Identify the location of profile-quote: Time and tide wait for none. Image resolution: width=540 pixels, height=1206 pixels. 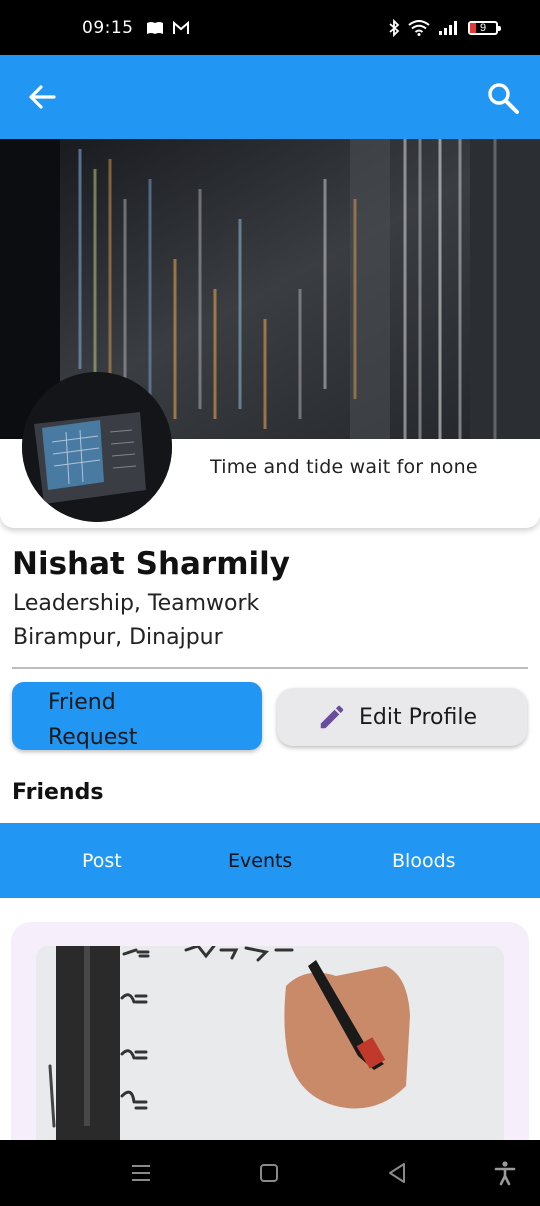
(344, 467).